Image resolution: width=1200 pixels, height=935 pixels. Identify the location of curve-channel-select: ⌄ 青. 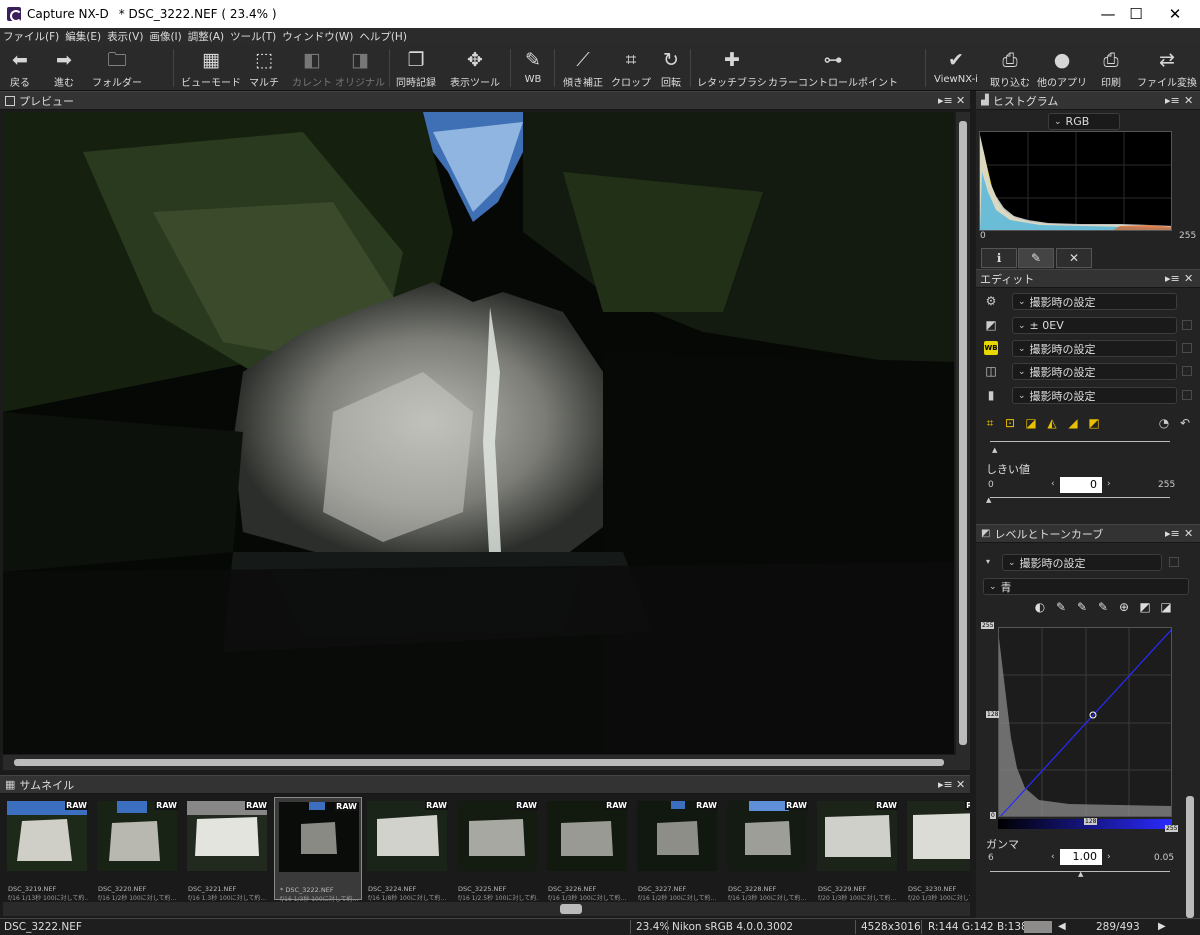
(1086, 586).